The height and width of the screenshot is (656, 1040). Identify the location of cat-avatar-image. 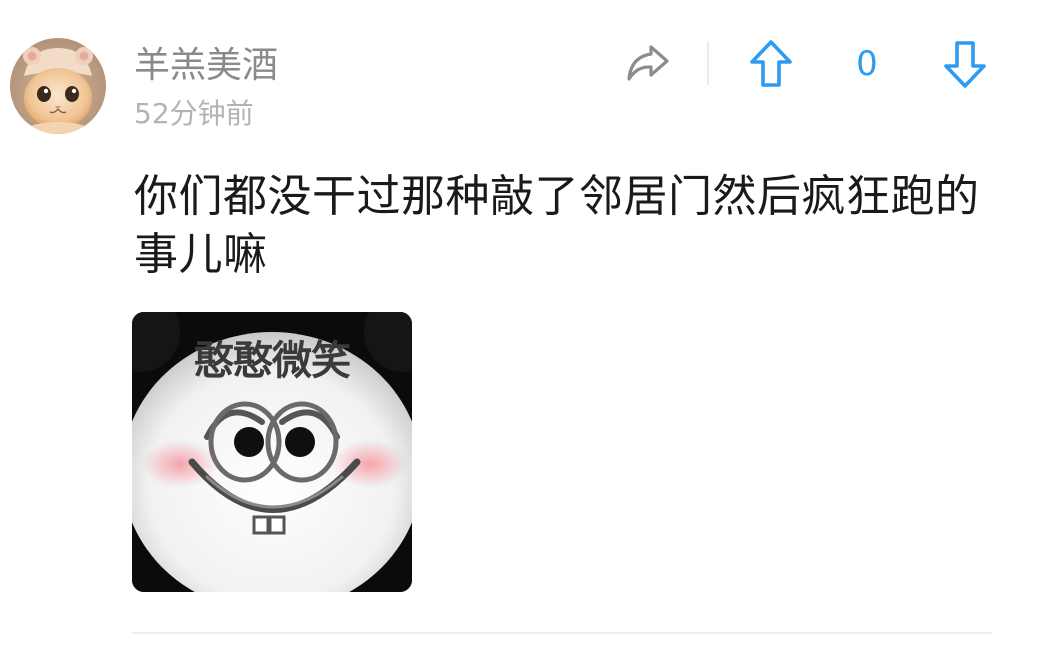
(58, 86).